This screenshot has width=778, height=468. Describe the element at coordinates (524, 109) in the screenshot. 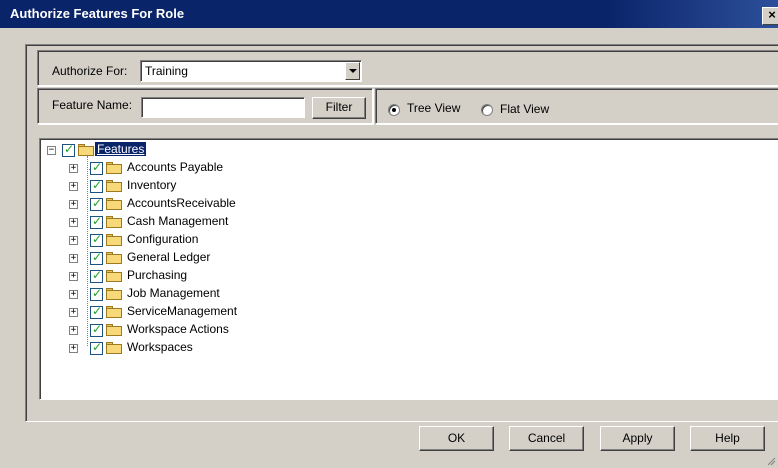

I see `flat-view-label: Flat View` at that location.